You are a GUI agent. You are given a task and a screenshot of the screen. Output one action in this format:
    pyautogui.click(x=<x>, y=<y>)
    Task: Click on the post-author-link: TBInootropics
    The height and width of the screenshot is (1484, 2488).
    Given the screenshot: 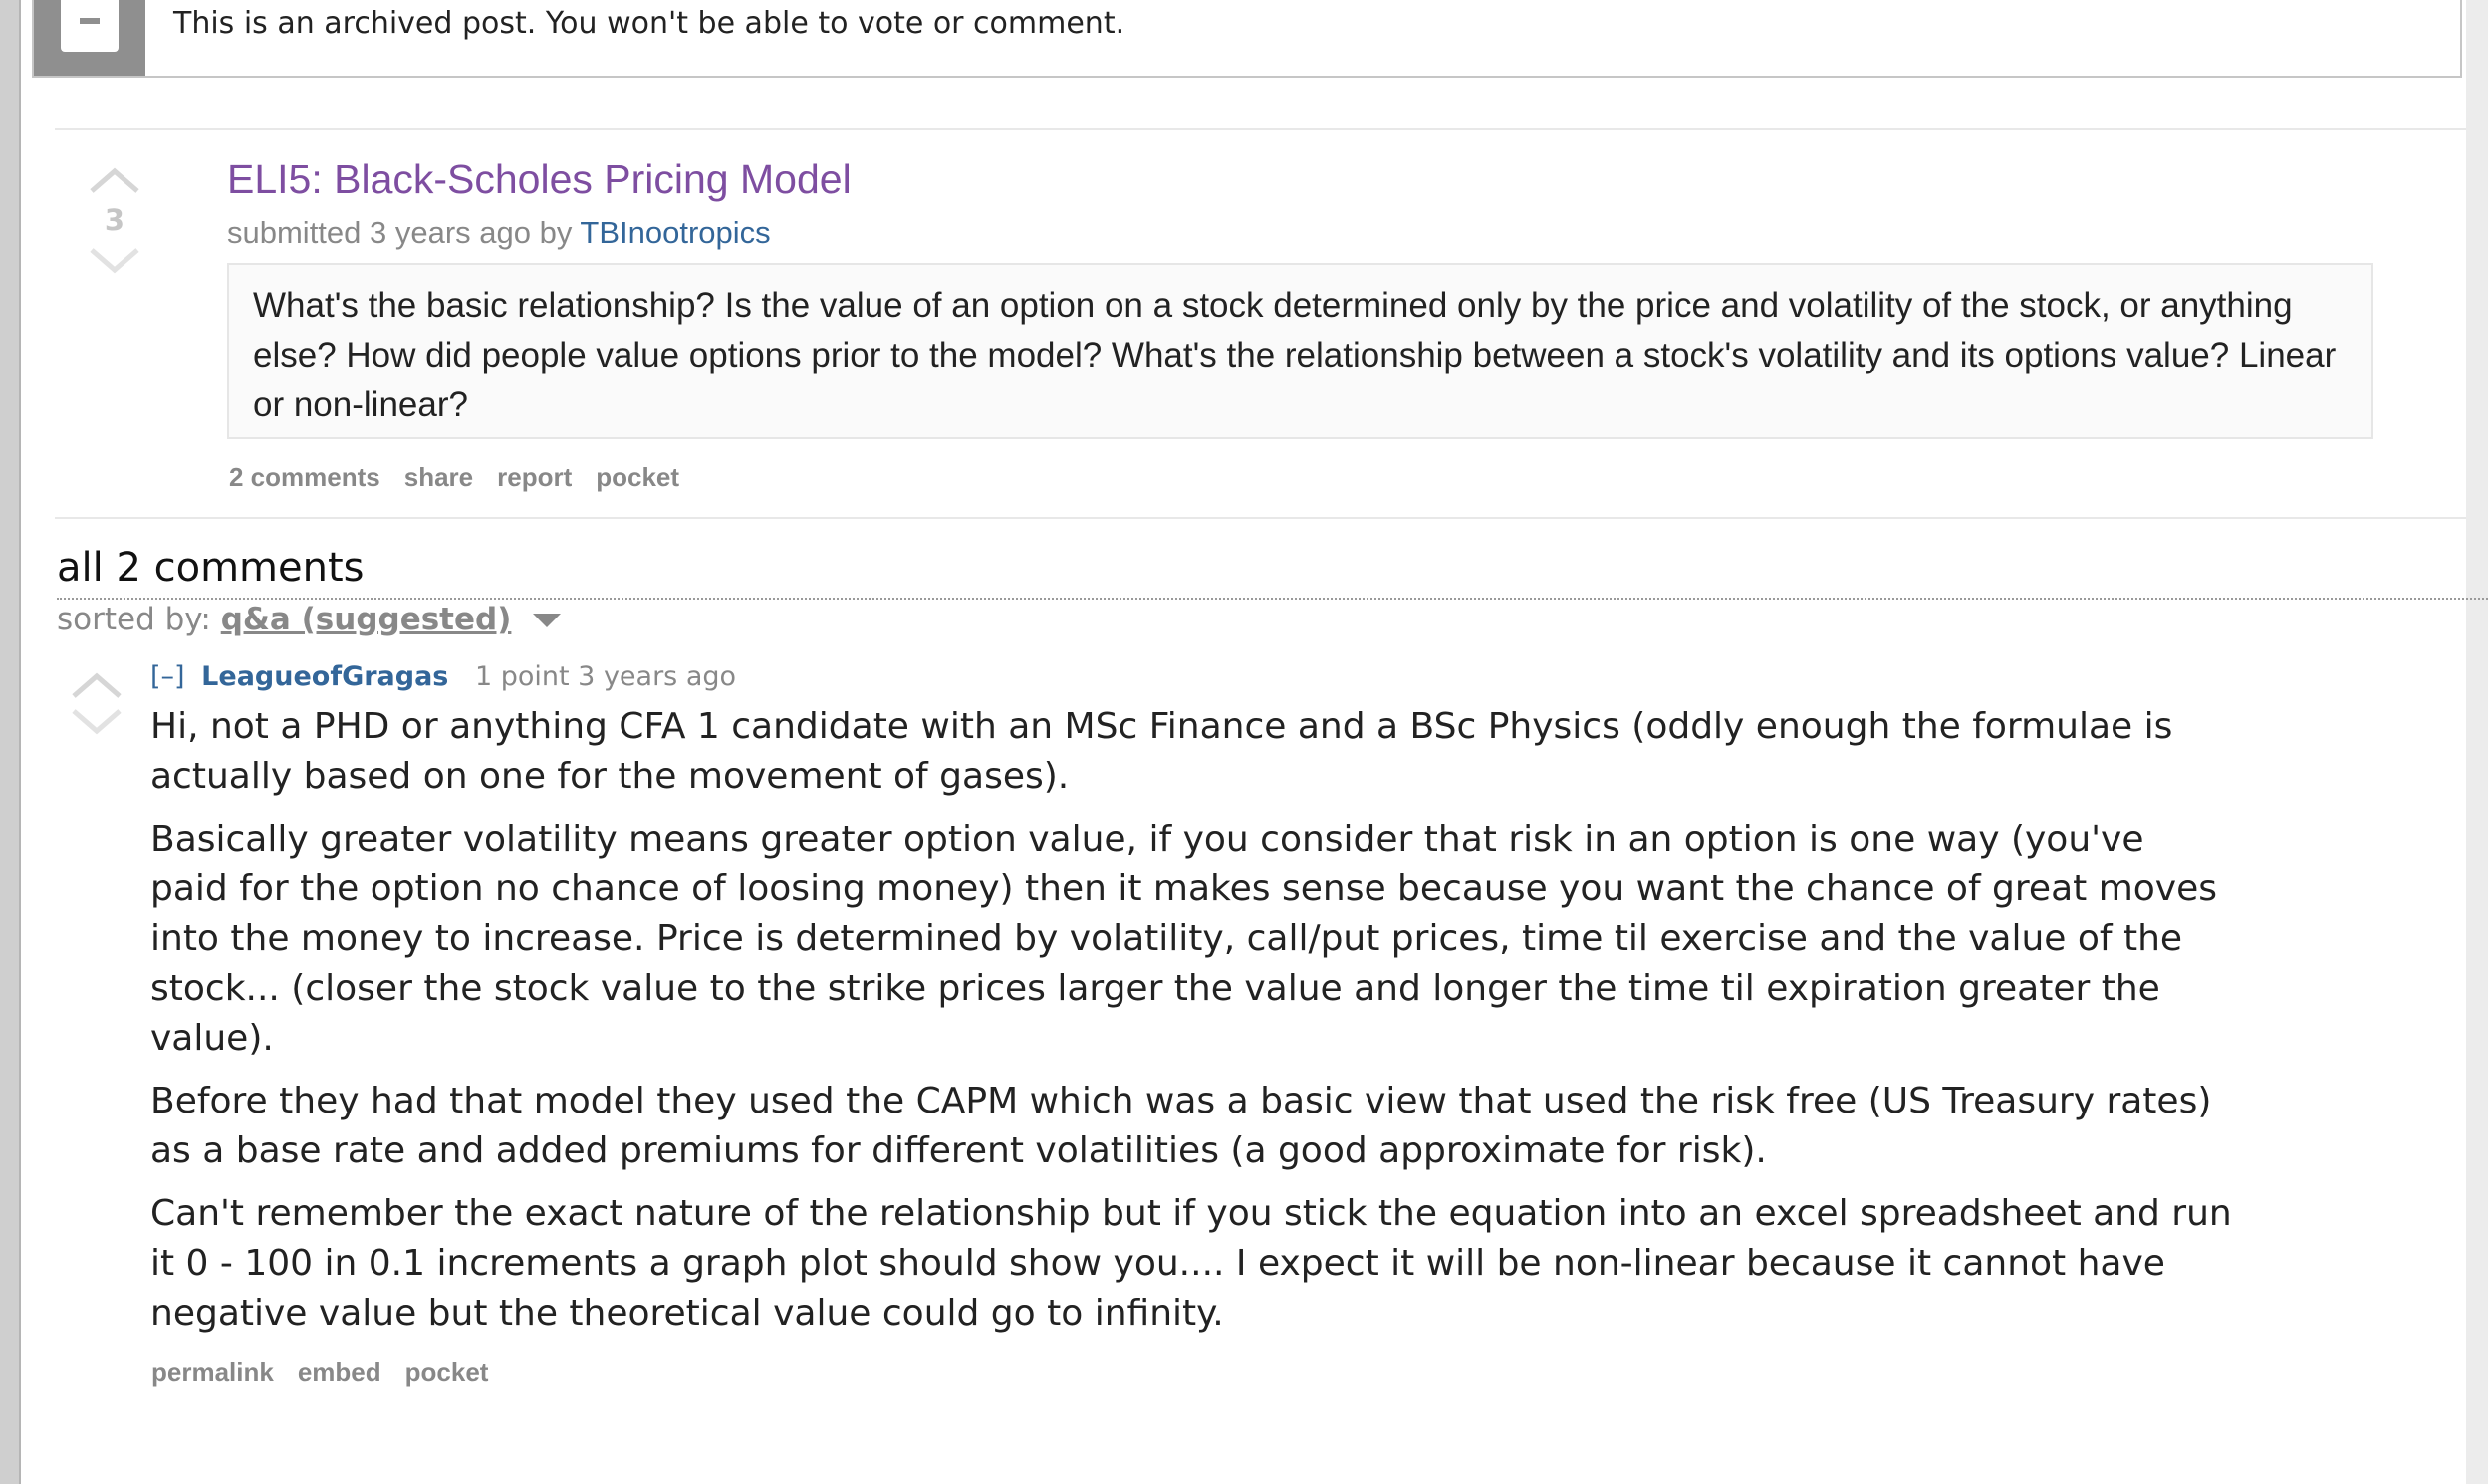 What is the action you would take?
    pyautogui.click(x=675, y=232)
    